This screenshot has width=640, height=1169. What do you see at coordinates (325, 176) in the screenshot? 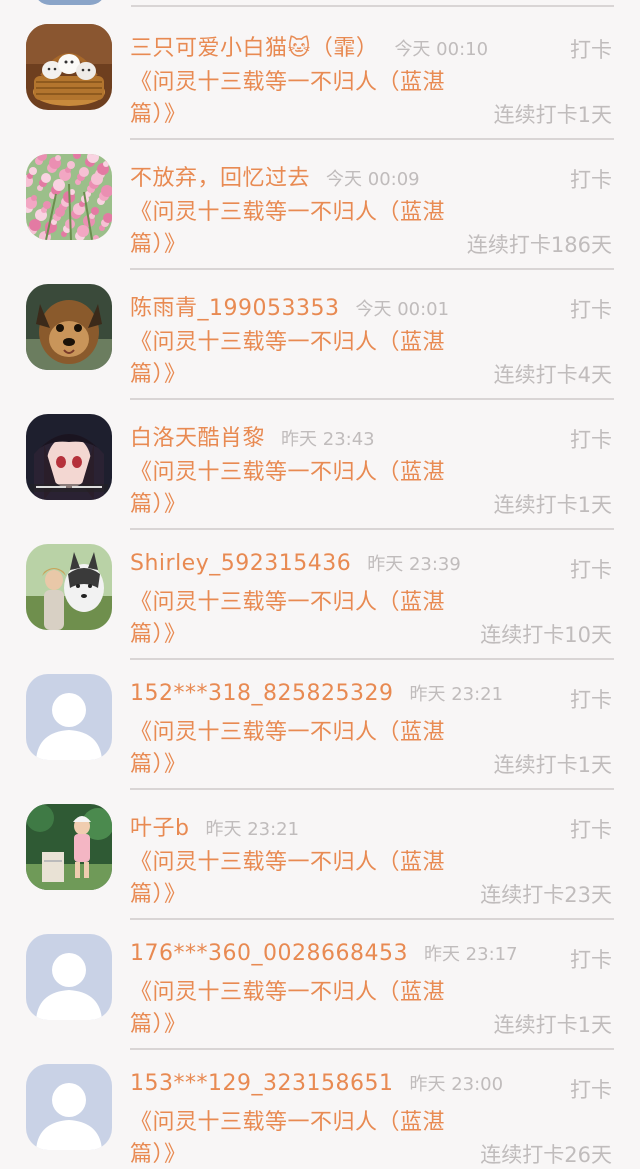
I see `name-line: 不放弃，回忆过去 今天 00:09` at bounding box center [325, 176].